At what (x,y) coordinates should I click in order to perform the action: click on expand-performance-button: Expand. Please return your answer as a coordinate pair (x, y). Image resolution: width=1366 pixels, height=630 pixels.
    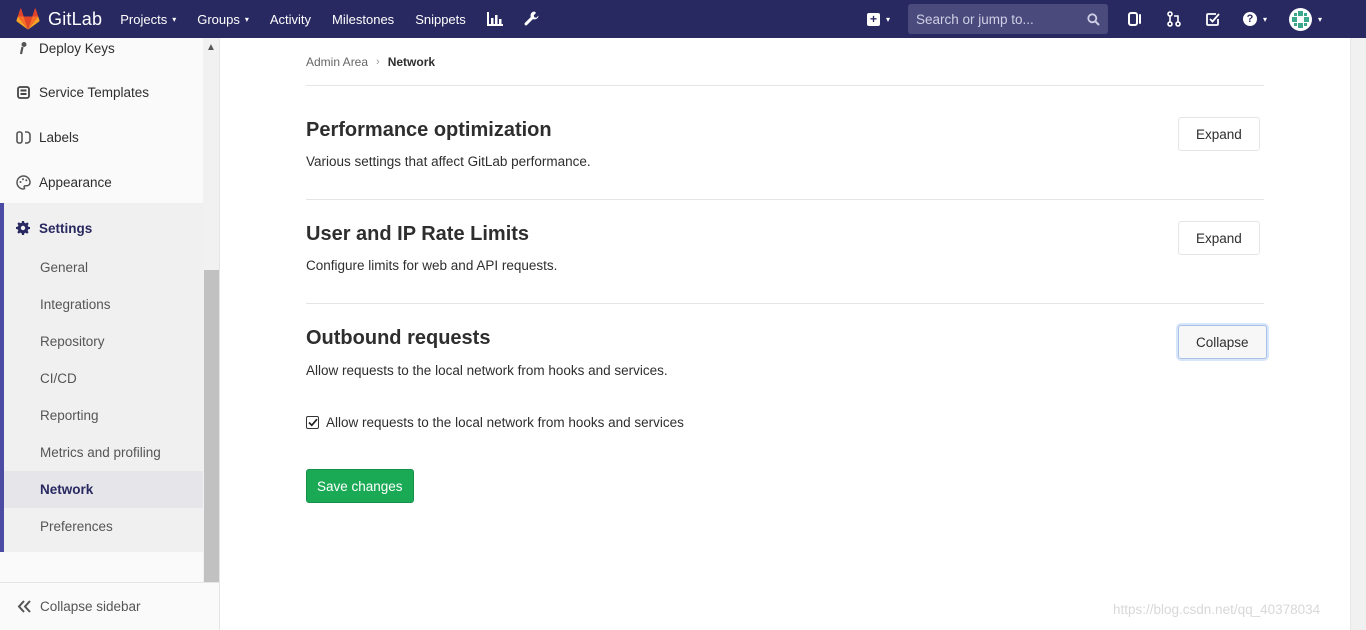
    Looking at the image, I should click on (1219, 134).